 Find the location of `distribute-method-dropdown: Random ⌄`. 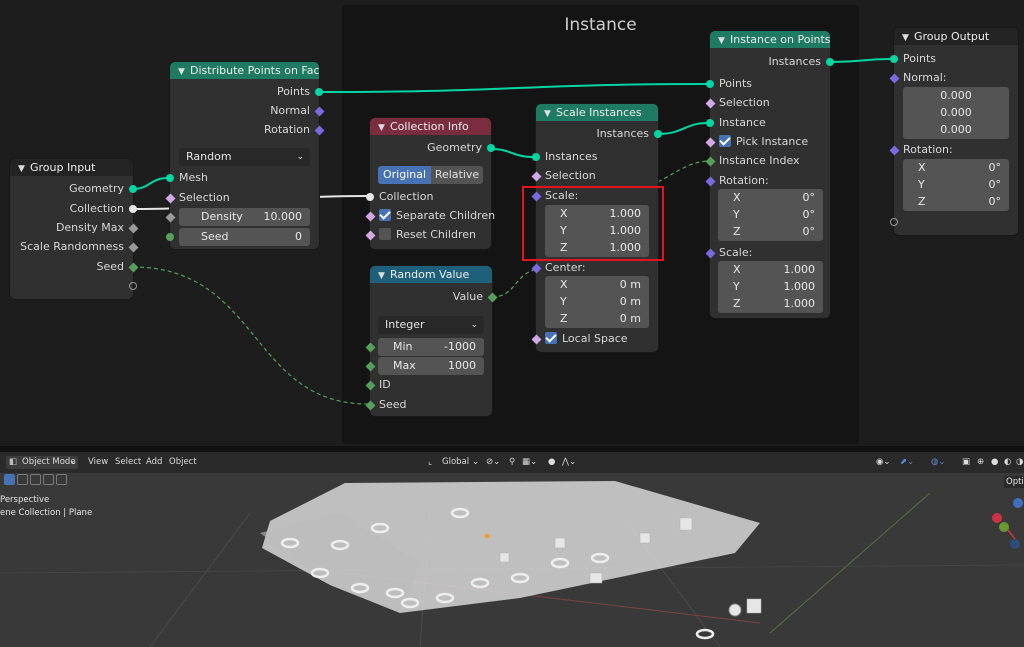

distribute-method-dropdown: Random ⌄ is located at coordinates (244, 157).